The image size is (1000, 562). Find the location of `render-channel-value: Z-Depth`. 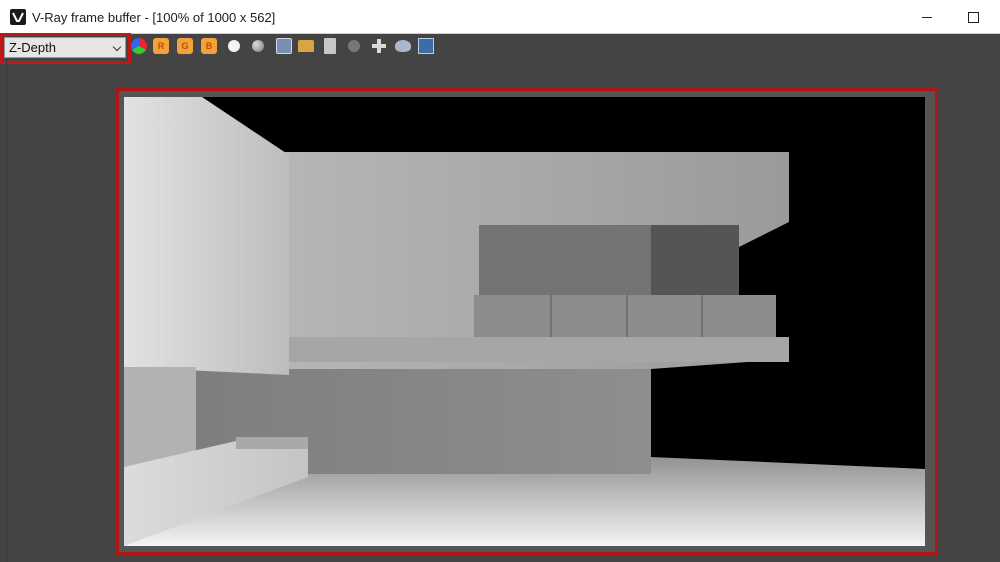

render-channel-value: Z-Depth is located at coordinates (32, 47).